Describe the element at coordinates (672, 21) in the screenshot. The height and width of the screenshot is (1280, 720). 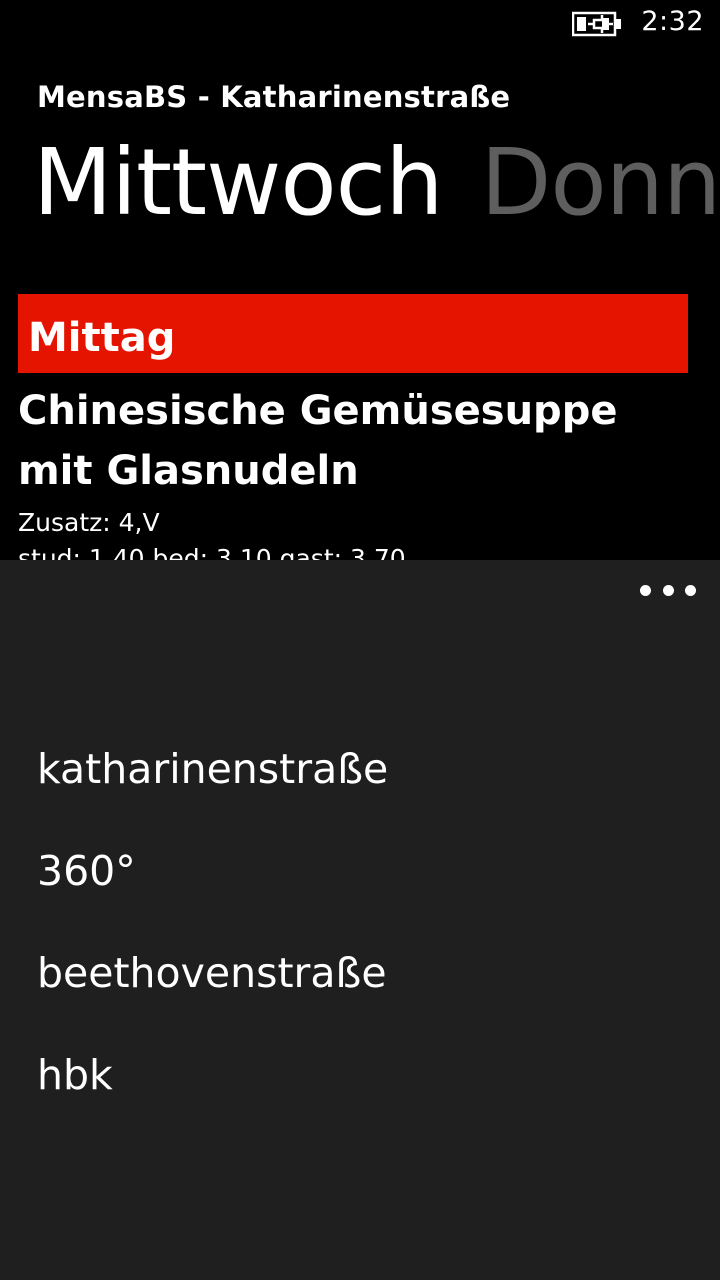
I see `status-time: 2:32` at that location.